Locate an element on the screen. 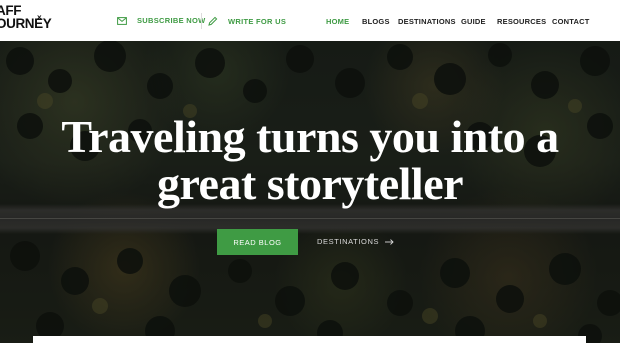 The width and height of the screenshot is (620, 343). site-logo: AFF OURNEY is located at coordinates (26, 17).